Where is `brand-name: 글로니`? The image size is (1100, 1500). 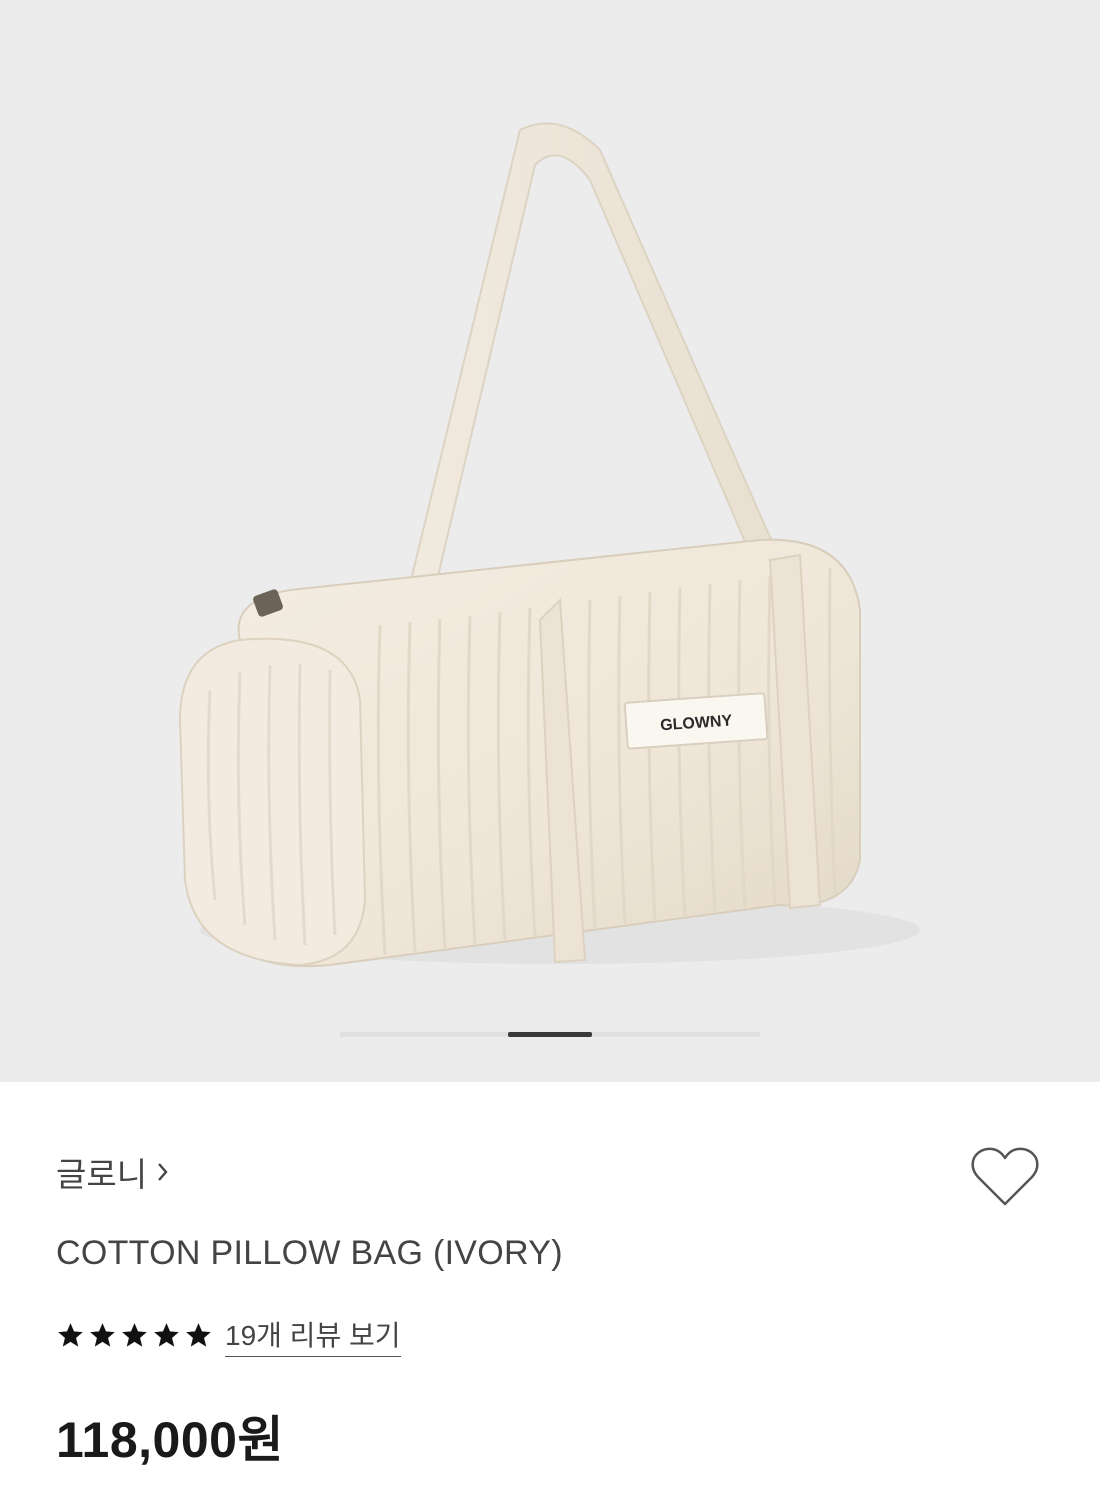
brand-name: 글로니 is located at coordinates (102, 1174).